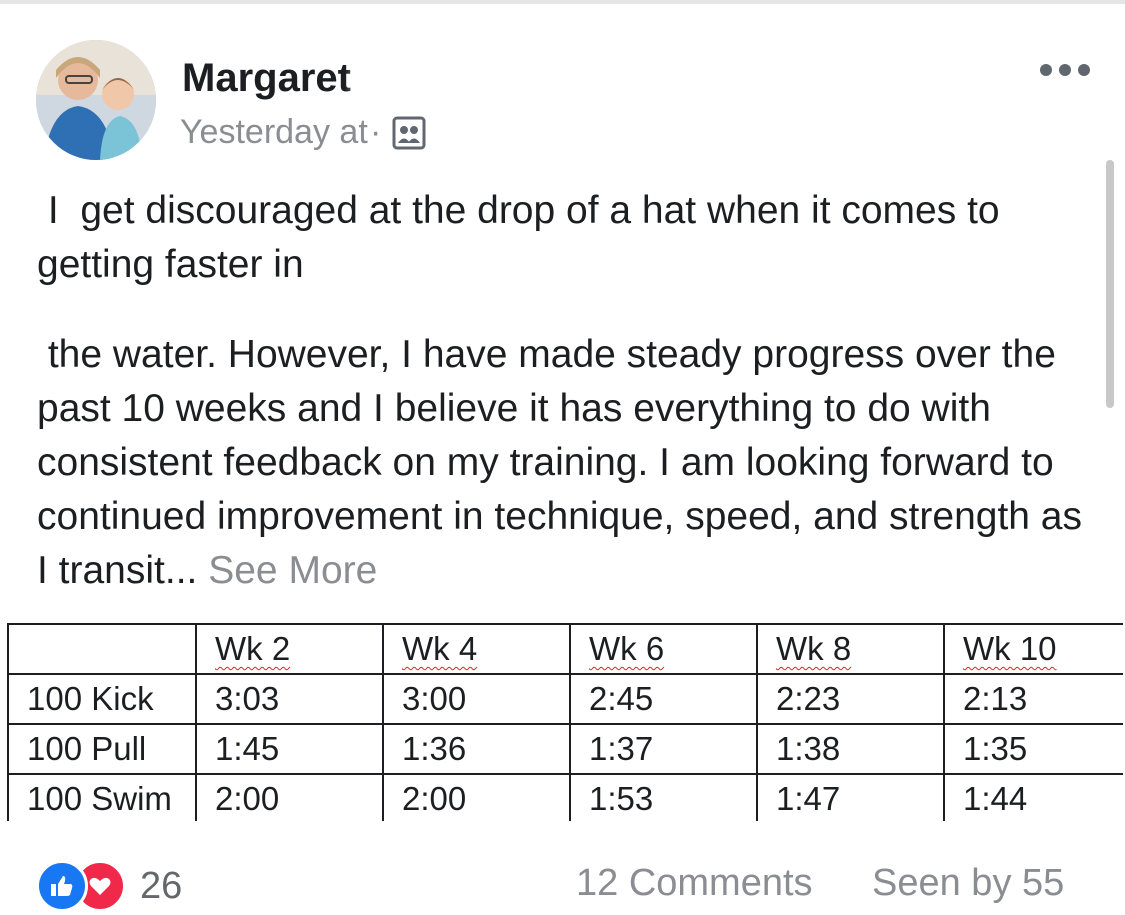  Describe the element at coordinates (562, 2) in the screenshot. I see `top-divider` at that location.